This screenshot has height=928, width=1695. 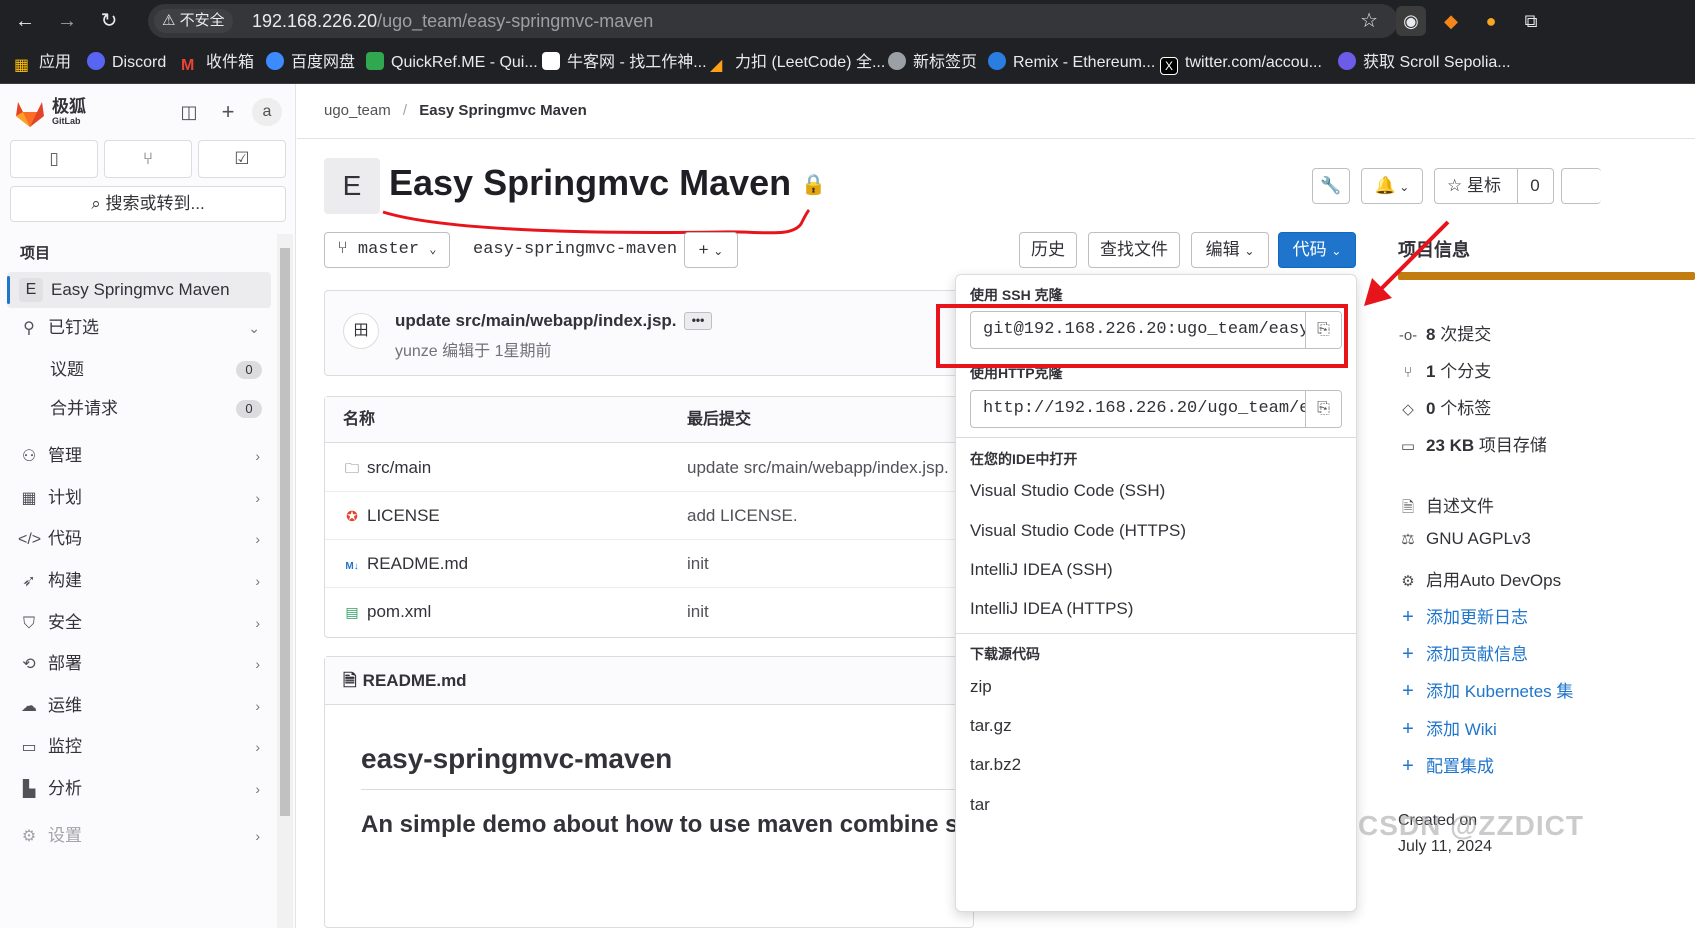 What do you see at coordinates (742, 516) in the screenshot?
I see `file-last-commit: add LICENSE.` at bounding box center [742, 516].